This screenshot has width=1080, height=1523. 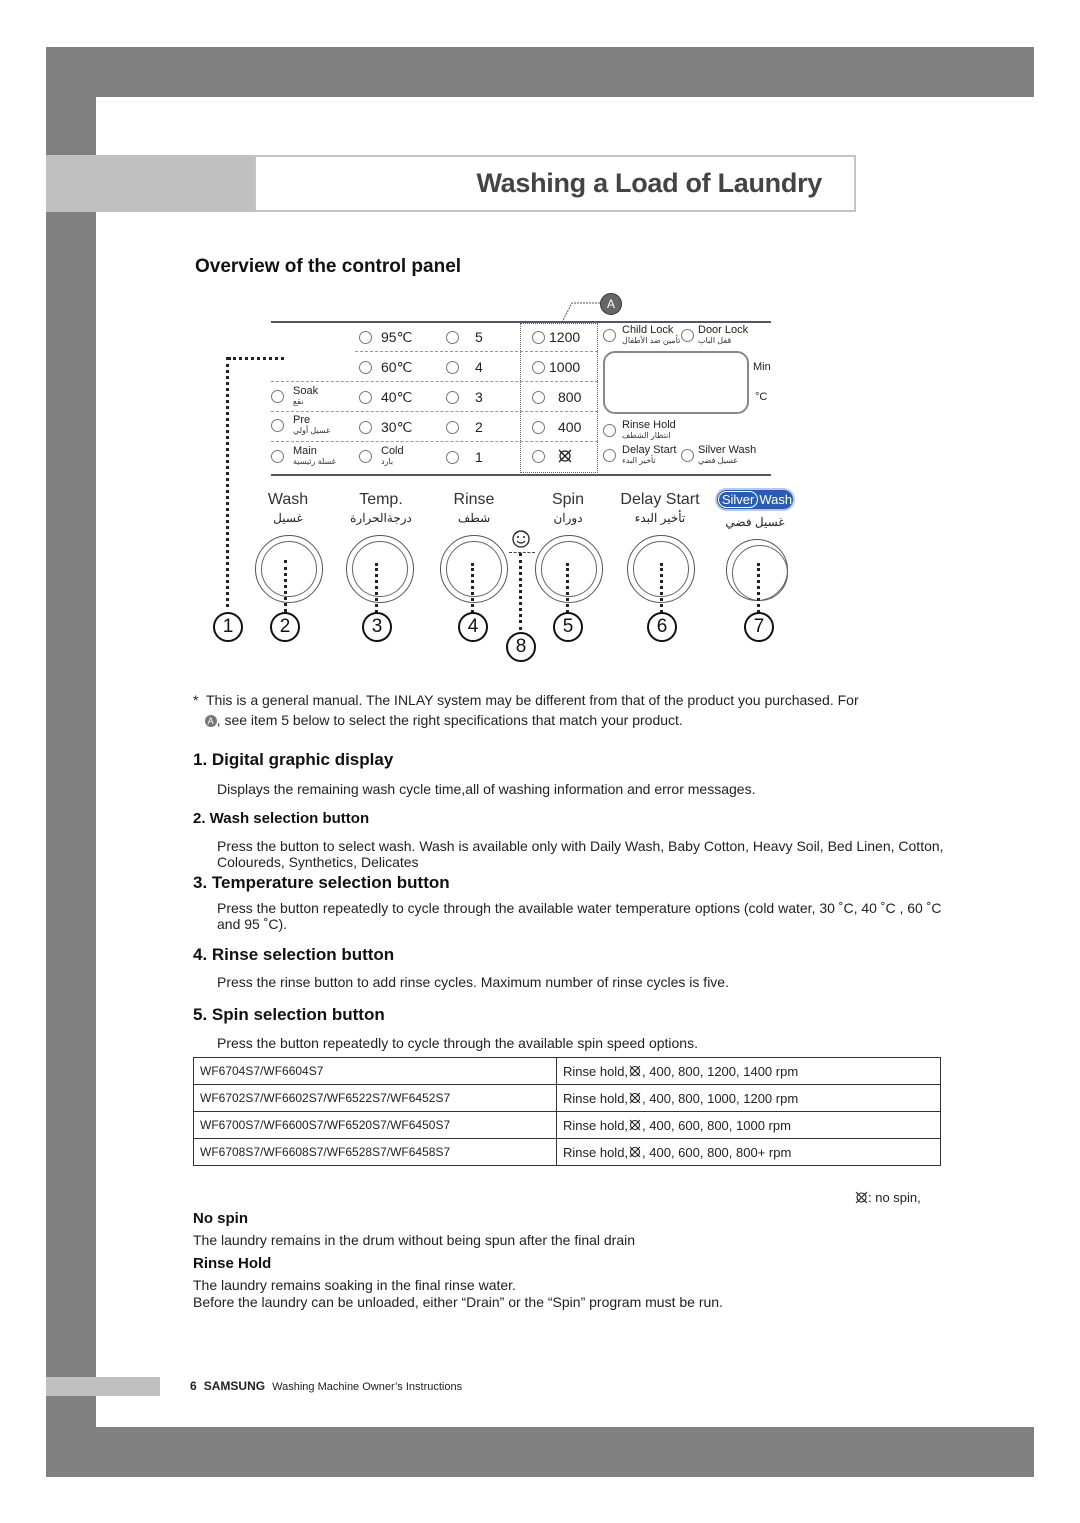 I want to click on spin-option-nospin, so click(x=552, y=456).